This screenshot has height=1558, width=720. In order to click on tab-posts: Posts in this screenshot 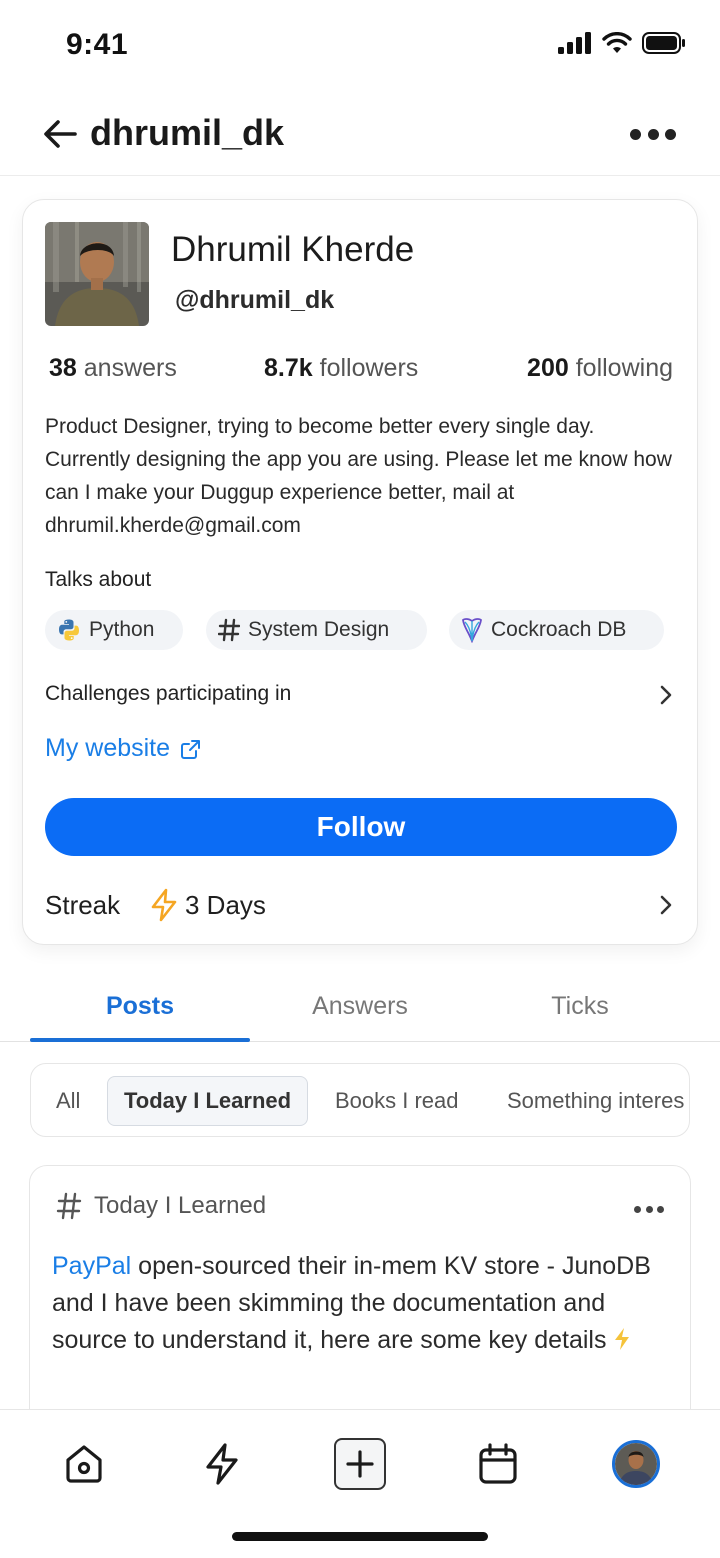, I will do `click(140, 1006)`.